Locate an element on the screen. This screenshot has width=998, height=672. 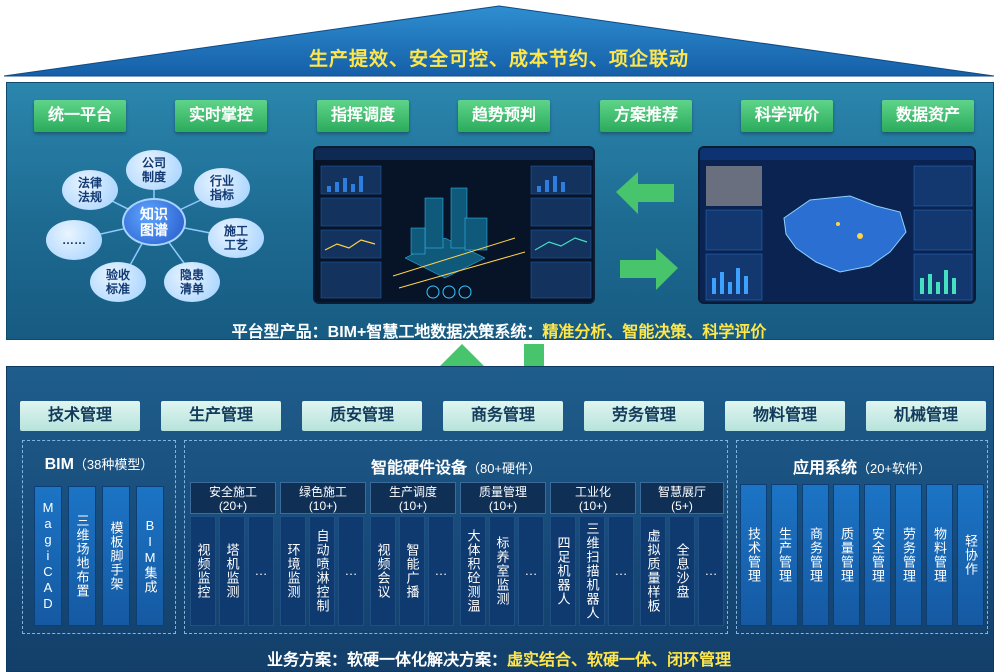
software-title: 应用系统（20+软件） is located at coordinates (862, 466).